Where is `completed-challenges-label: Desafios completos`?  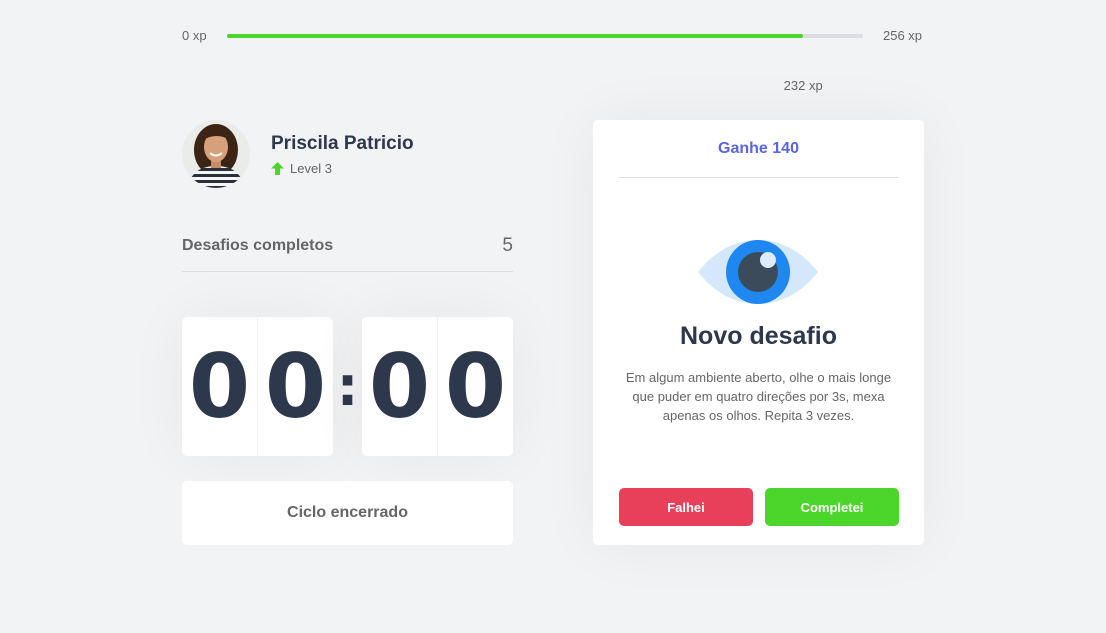
completed-challenges-label: Desafios completos is located at coordinates (258, 245).